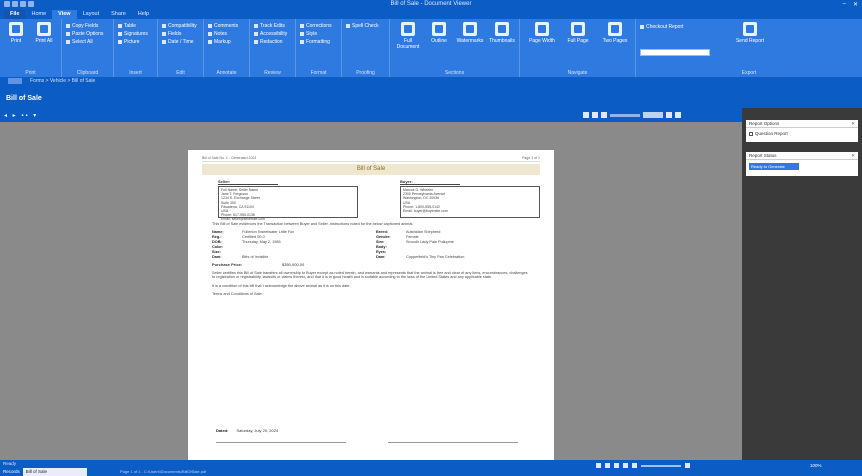 The height and width of the screenshot is (476, 862). What do you see at coordinates (31, 48) in the screenshot?
I see `ribbon-group-print: Print Print All Print` at bounding box center [31, 48].